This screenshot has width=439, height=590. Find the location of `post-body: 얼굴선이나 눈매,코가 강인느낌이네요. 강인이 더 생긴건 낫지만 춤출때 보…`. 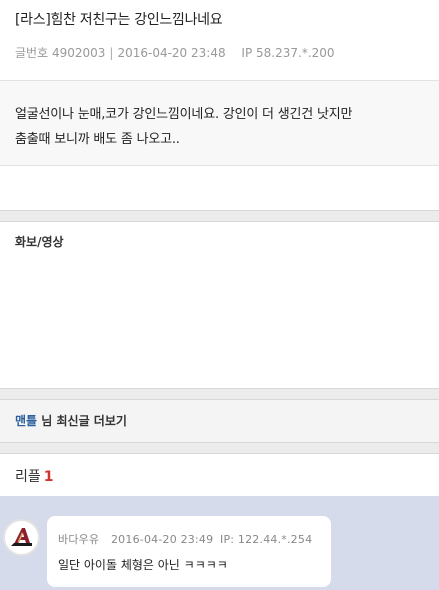

post-body: 얼굴선이나 눈매,코가 강인느낌이네요. 강인이 더 생긴건 낫지만 춤출때 보… is located at coordinates (219, 123).